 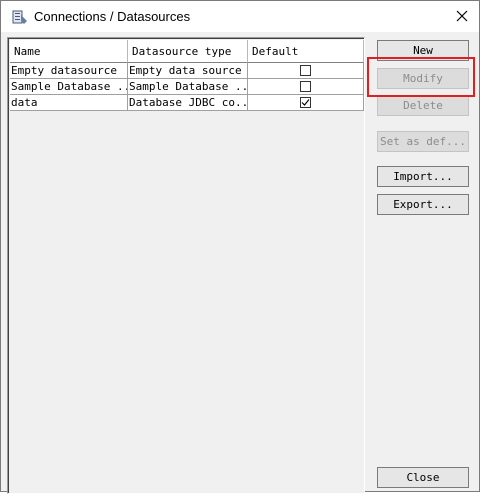 What do you see at coordinates (462, 16) in the screenshot?
I see `close-icon` at bounding box center [462, 16].